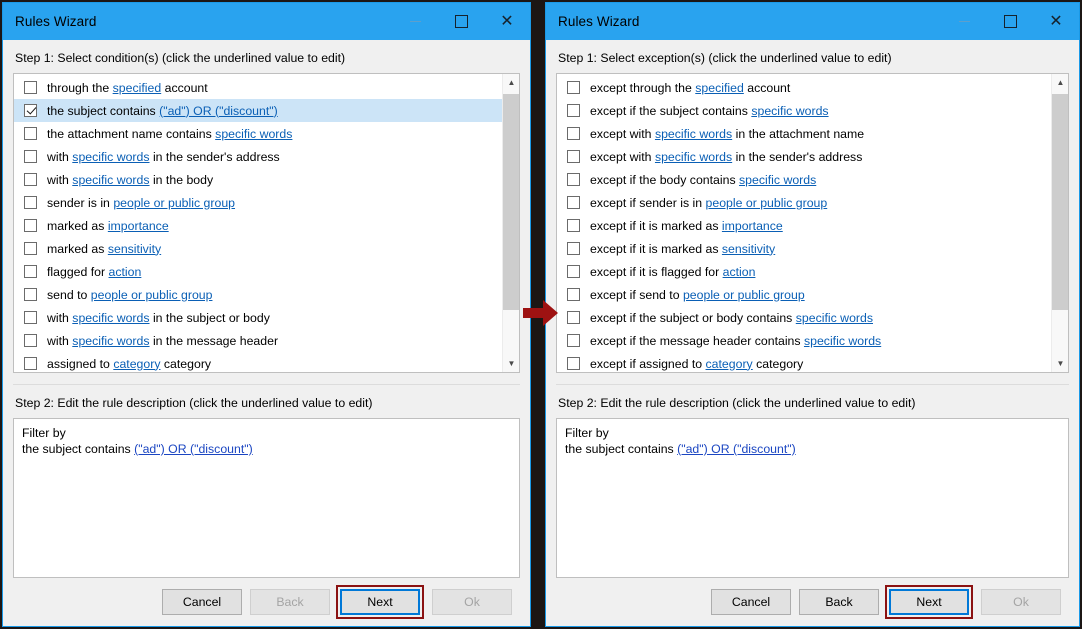 The width and height of the screenshot is (1082, 629). What do you see at coordinates (839, 602) in the screenshot?
I see `back-button: Back` at bounding box center [839, 602].